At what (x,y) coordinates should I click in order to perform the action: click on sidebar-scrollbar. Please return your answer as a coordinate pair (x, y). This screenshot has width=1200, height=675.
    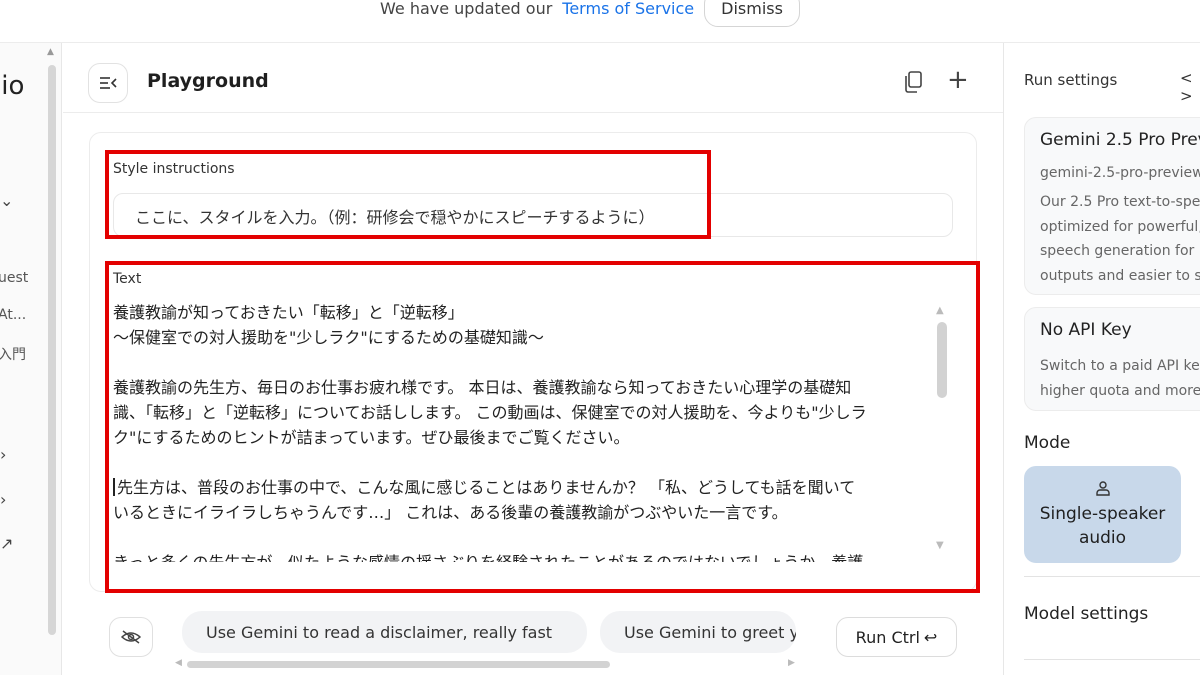
    Looking at the image, I should click on (52, 350).